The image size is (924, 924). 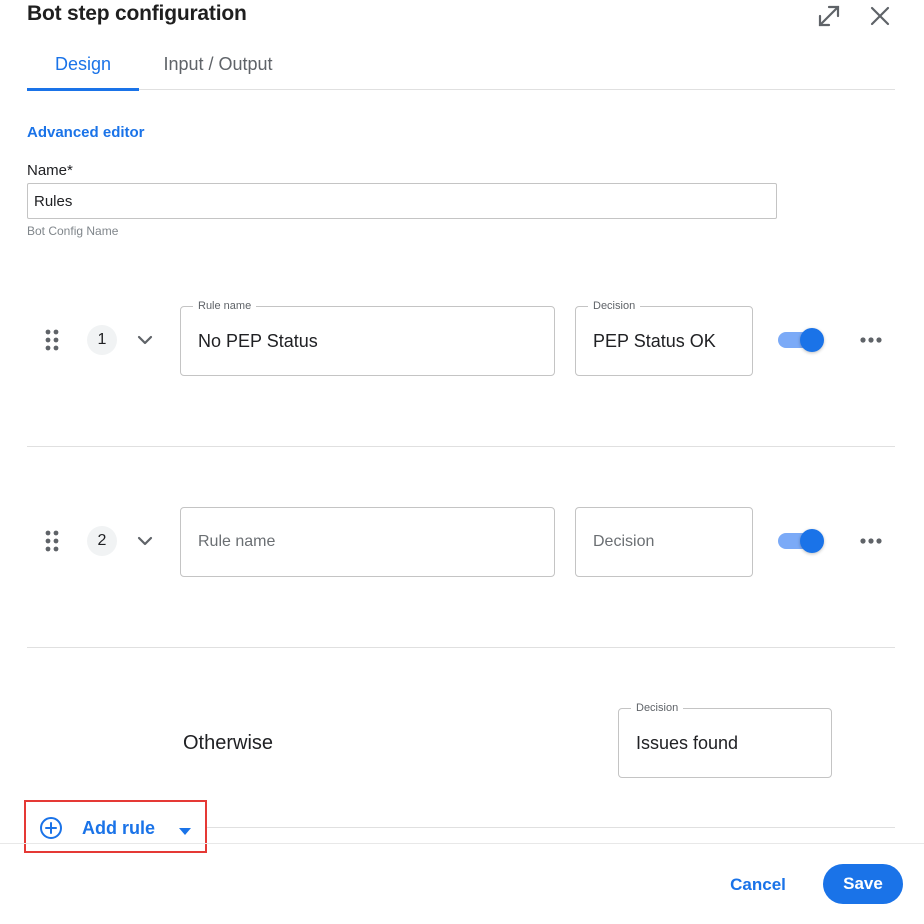 I want to click on footer-divider, so click(x=462, y=843).